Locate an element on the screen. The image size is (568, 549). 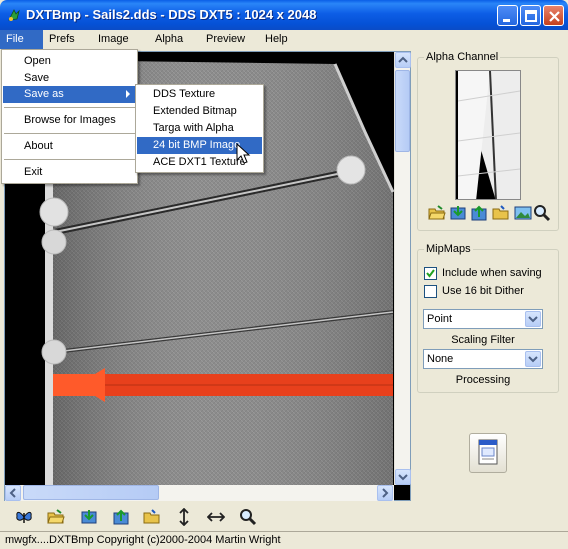
menu-bar: File Prefs Image Alpha Preview Help is located at coordinates (284, 39).